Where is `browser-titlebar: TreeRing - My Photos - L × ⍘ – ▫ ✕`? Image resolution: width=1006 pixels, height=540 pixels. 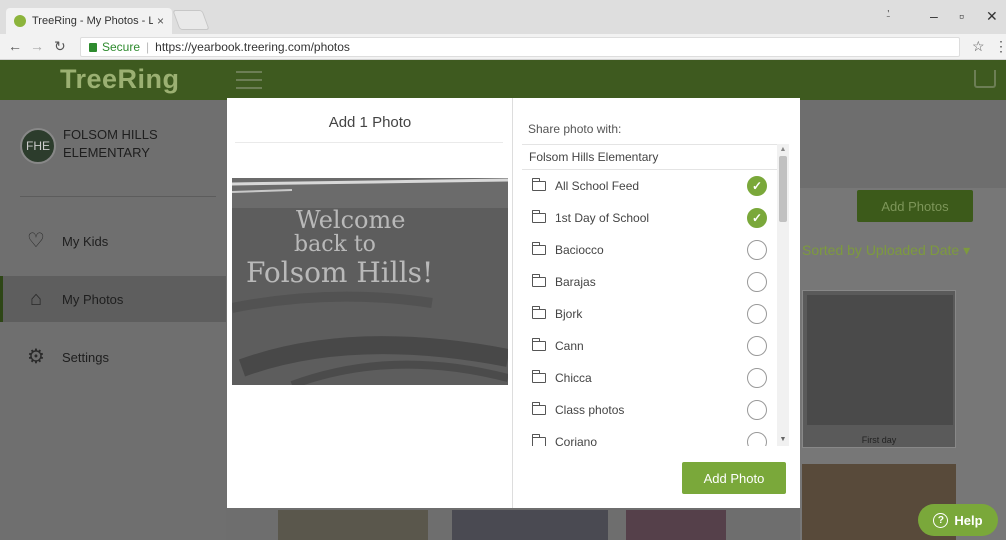
browser-titlebar: TreeRing - My Photos - L × ⍘ – ▫ ✕ is located at coordinates (503, 17).